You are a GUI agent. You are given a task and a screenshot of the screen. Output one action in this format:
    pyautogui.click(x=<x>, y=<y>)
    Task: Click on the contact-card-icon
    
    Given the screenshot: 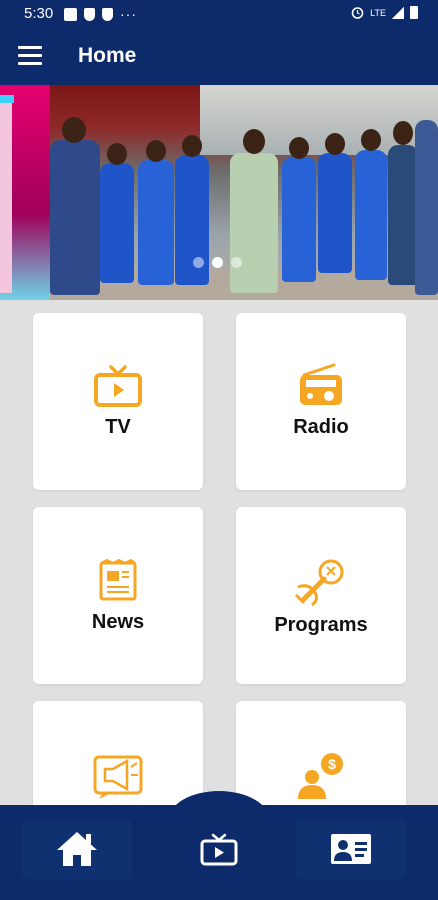 What is the action you would take?
    pyautogui.click(x=351, y=849)
    